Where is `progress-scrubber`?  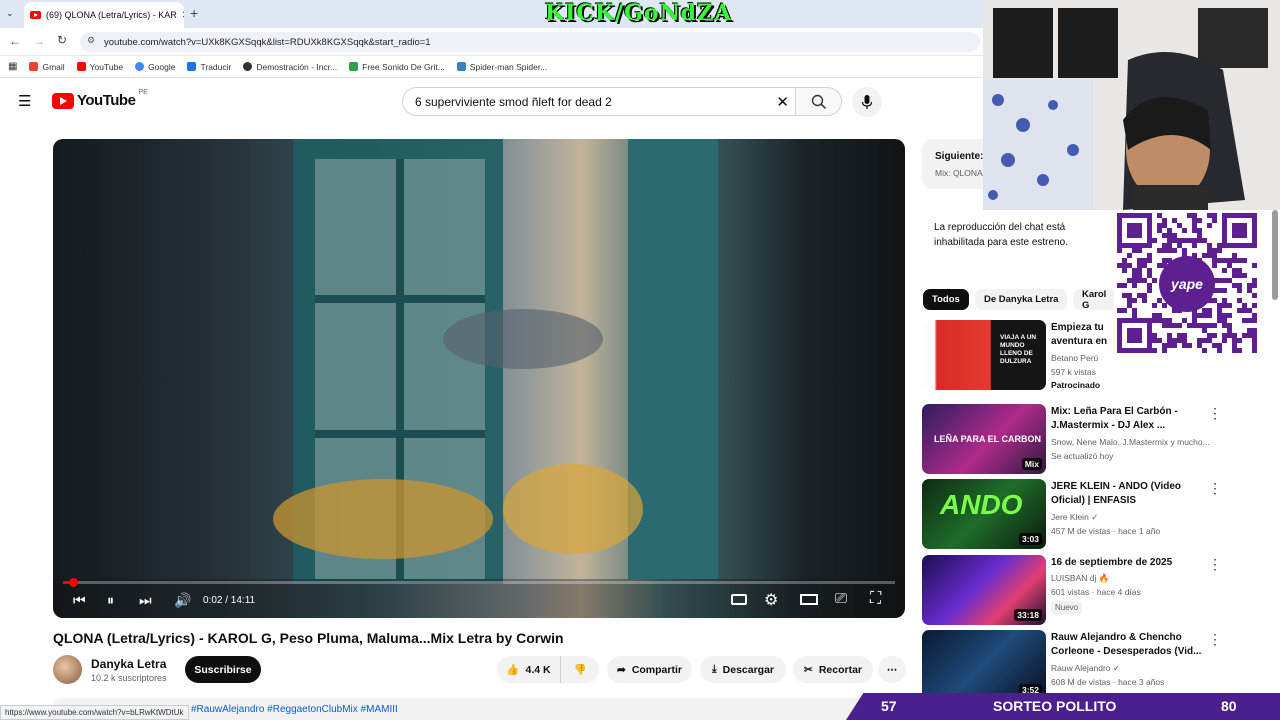 progress-scrubber is located at coordinates (73, 582).